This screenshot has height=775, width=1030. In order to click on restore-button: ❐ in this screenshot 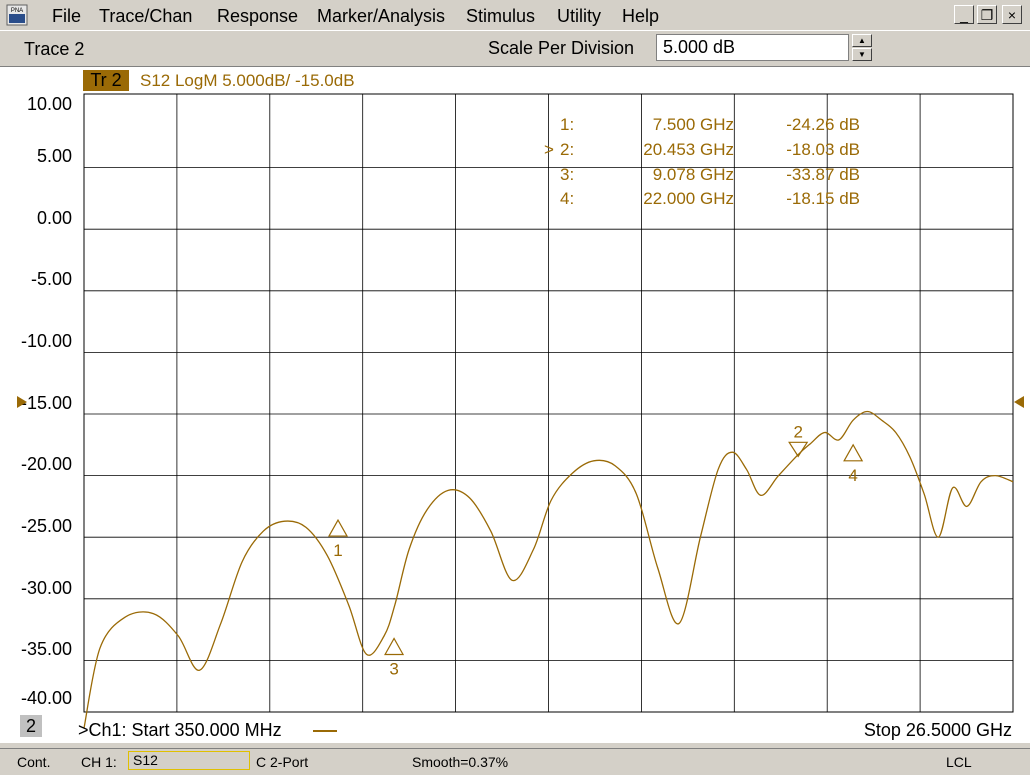, I will do `click(987, 14)`.